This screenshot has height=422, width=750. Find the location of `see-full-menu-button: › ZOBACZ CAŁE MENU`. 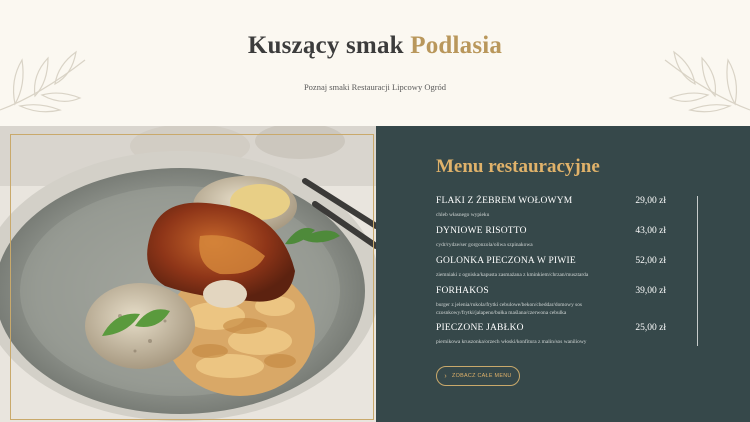

see-full-menu-button: › ZOBACZ CAŁE MENU is located at coordinates (478, 376).